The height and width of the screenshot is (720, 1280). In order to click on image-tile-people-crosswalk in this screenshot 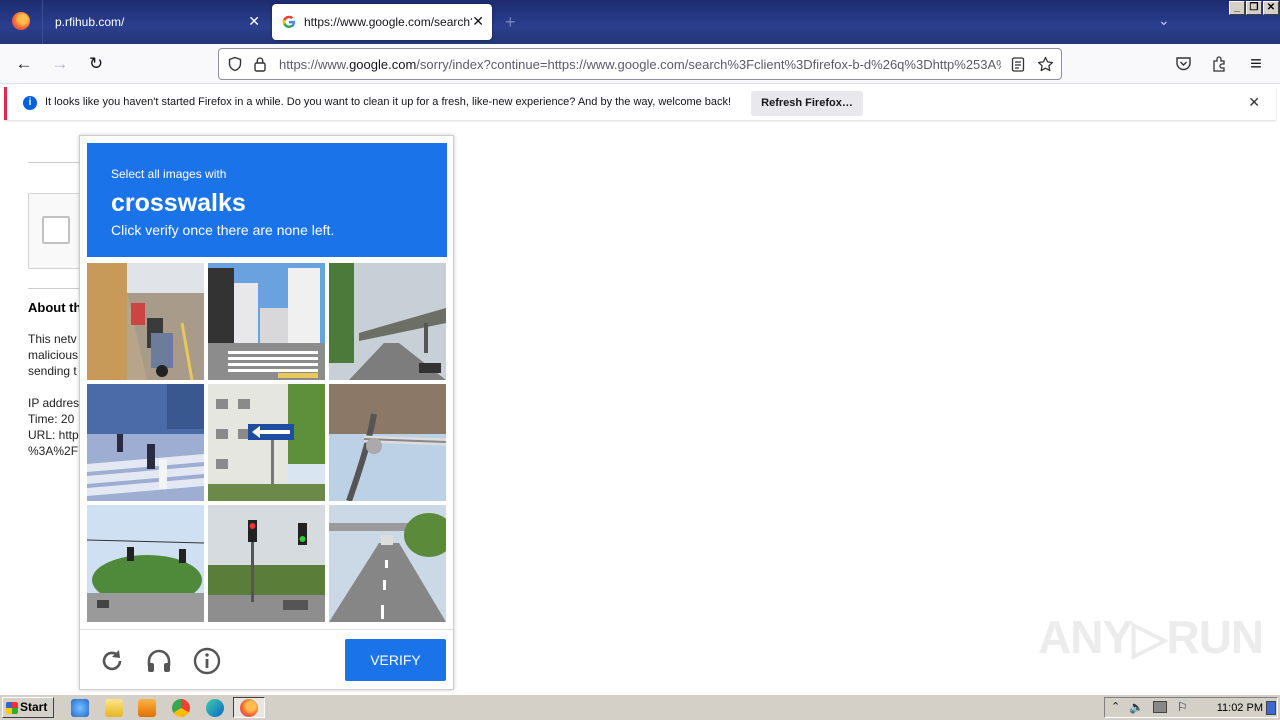, I will do `click(145, 442)`.